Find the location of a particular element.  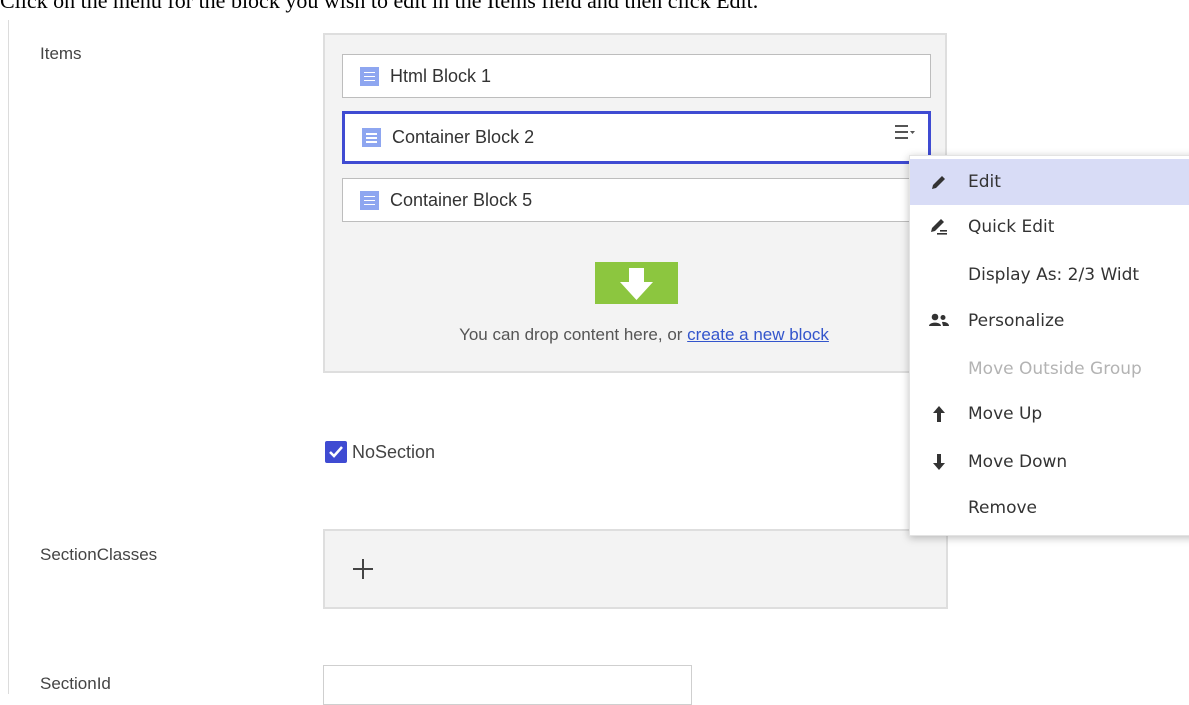

plus-icon is located at coordinates (363, 569).